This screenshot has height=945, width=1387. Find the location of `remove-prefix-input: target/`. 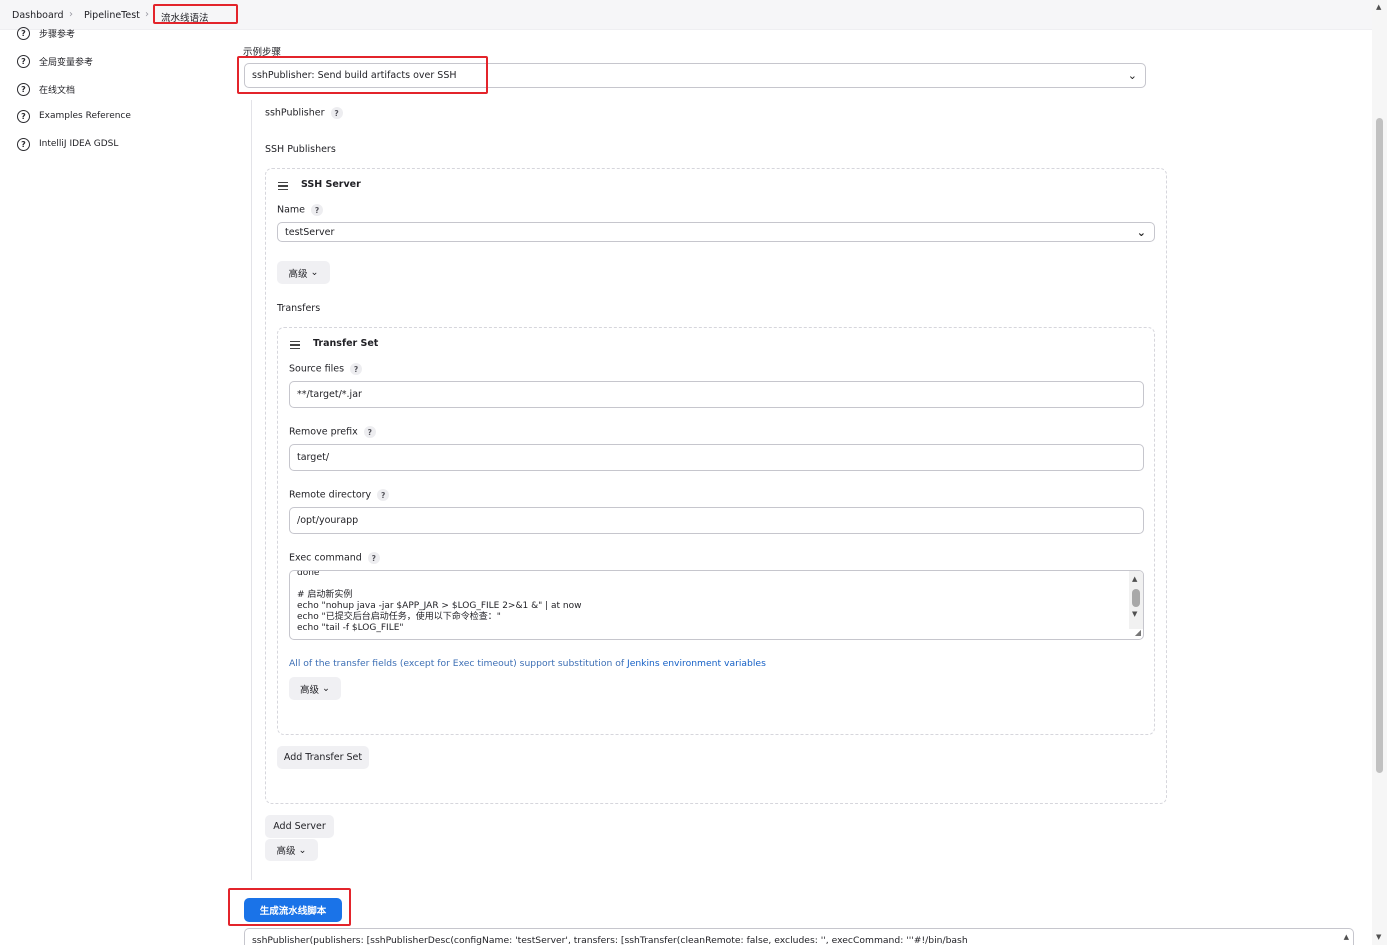

remove-prefix-input: target/ is located at coordinates (716, 457).